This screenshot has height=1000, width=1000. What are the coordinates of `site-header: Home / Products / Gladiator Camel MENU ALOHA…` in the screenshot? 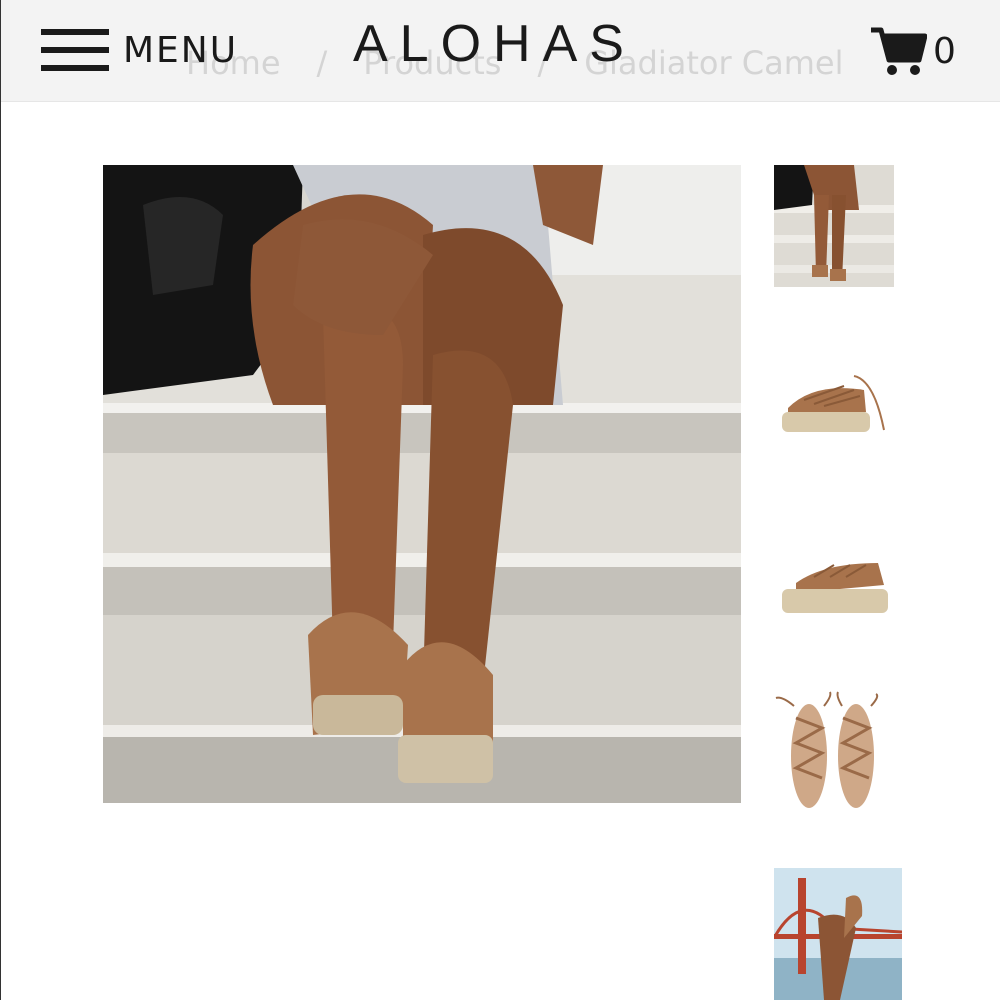 It's located at (500, 51).